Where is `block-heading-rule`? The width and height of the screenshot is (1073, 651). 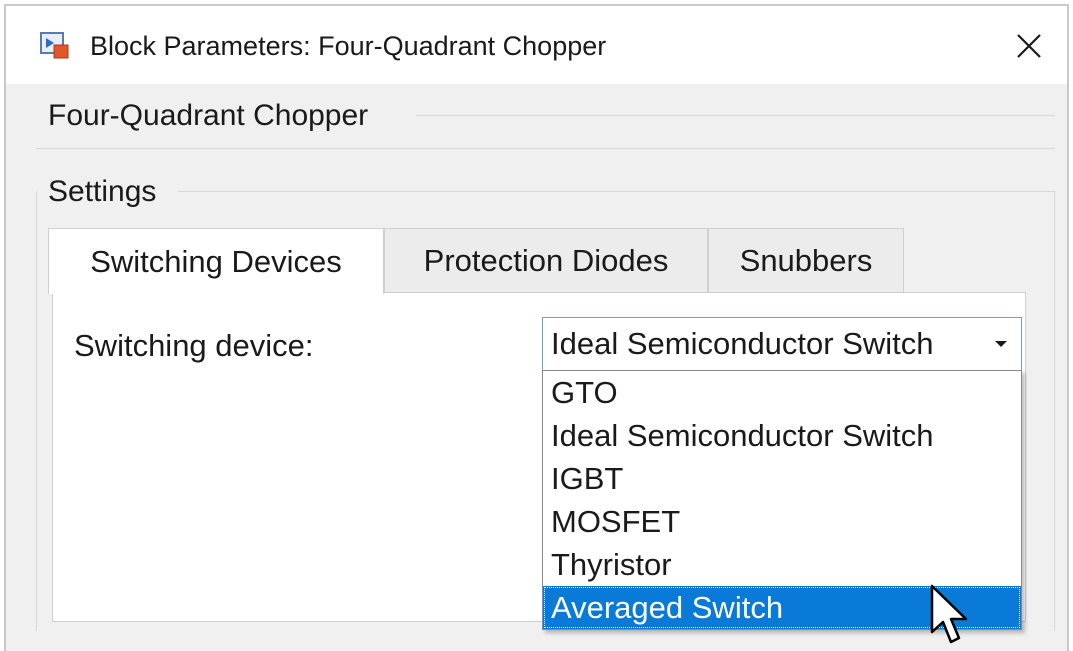 block-heading-rule is located at coordinates (735, 115).